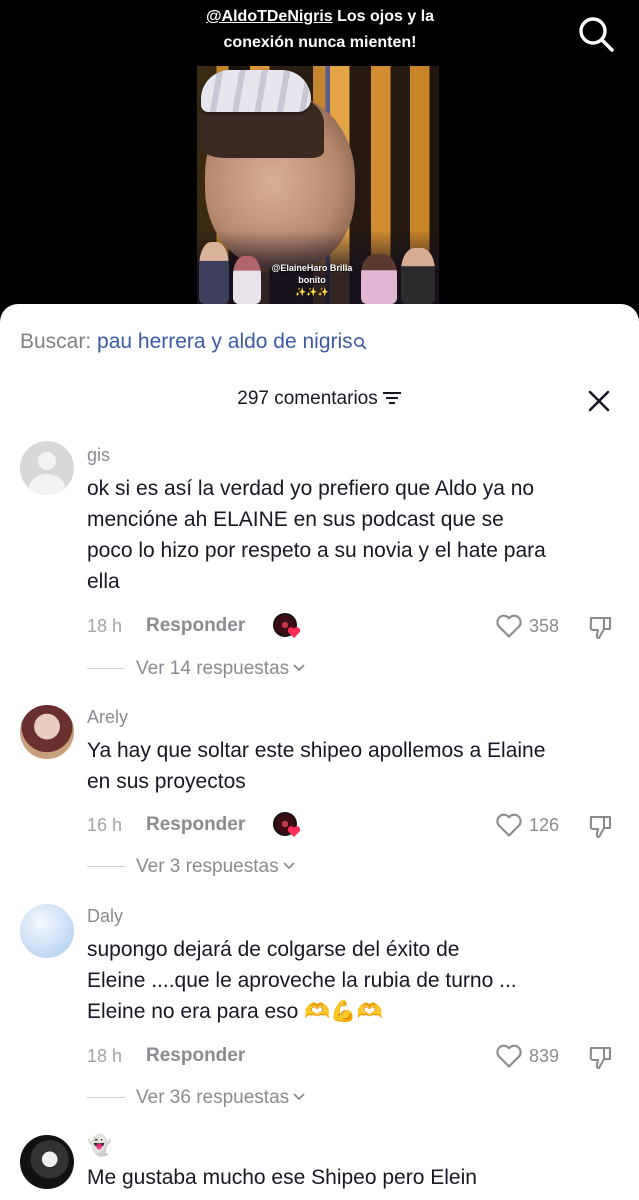 Image resolution: width=639 pixels, height=1200 pixels. I want to click on comments-header: 297 comentarios, so click(319, 399).